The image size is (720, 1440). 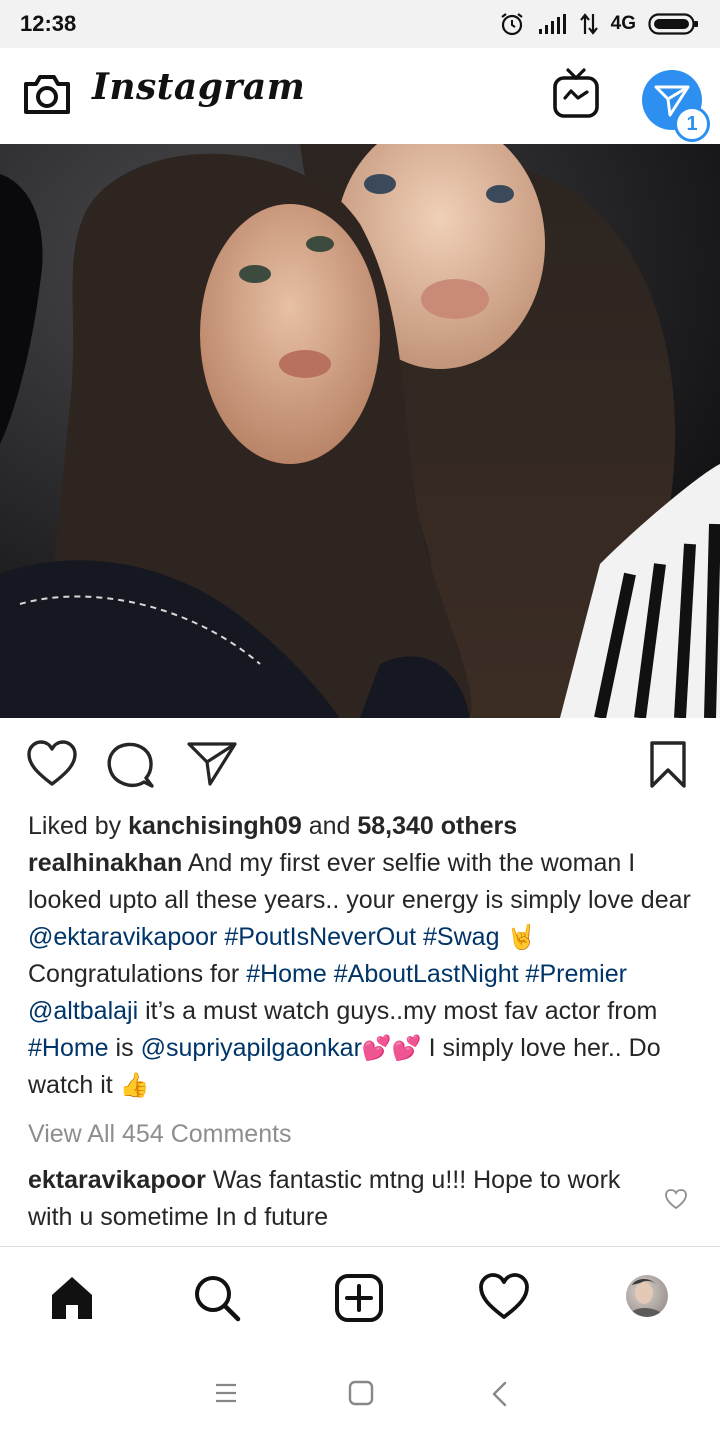 What do you see at coordinates (52, 764) in the screenshot?
I see `heart-icon` at bounding box center [52, 764].